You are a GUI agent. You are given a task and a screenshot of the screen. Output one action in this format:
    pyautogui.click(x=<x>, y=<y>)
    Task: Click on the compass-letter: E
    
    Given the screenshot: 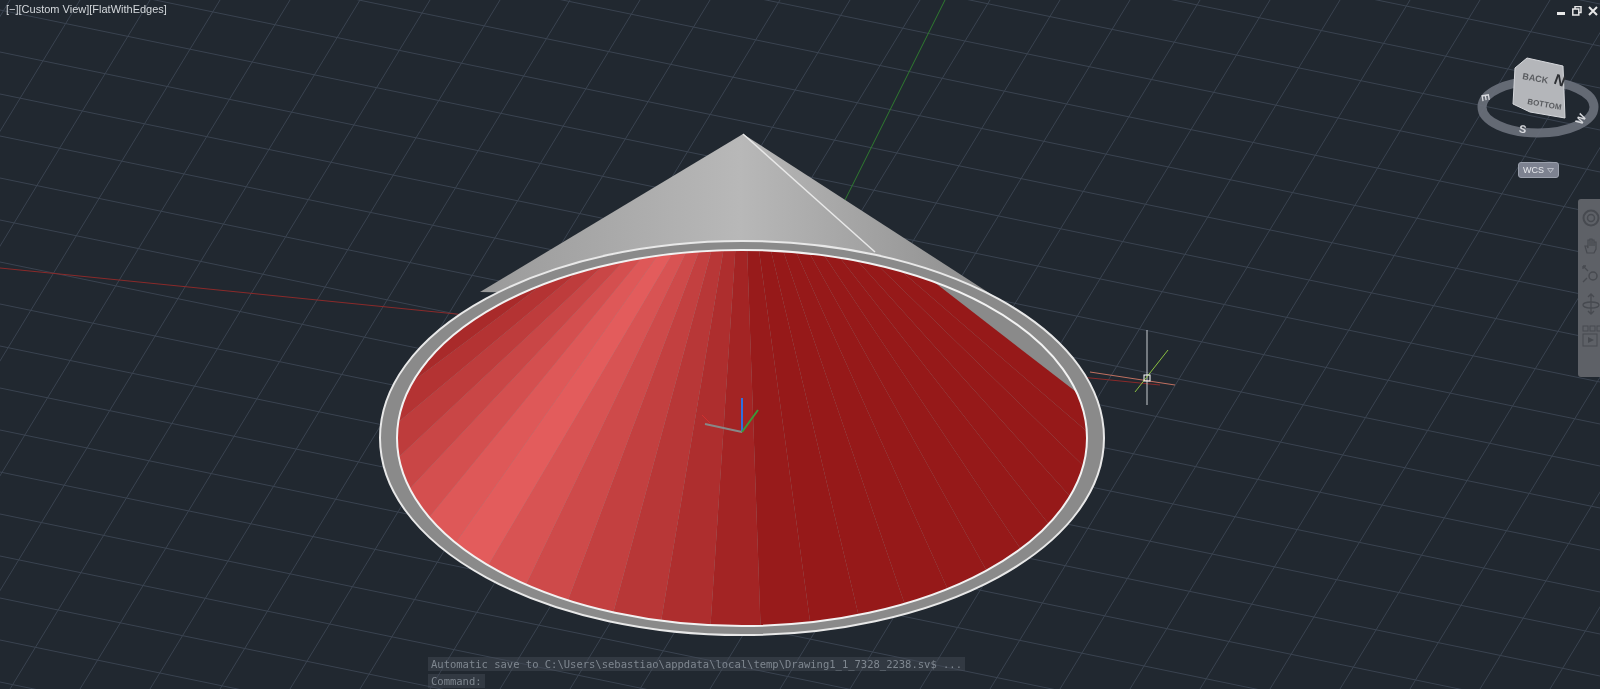 What is the action you would take?
    pyautogui.click(x=1486, y=97)
    